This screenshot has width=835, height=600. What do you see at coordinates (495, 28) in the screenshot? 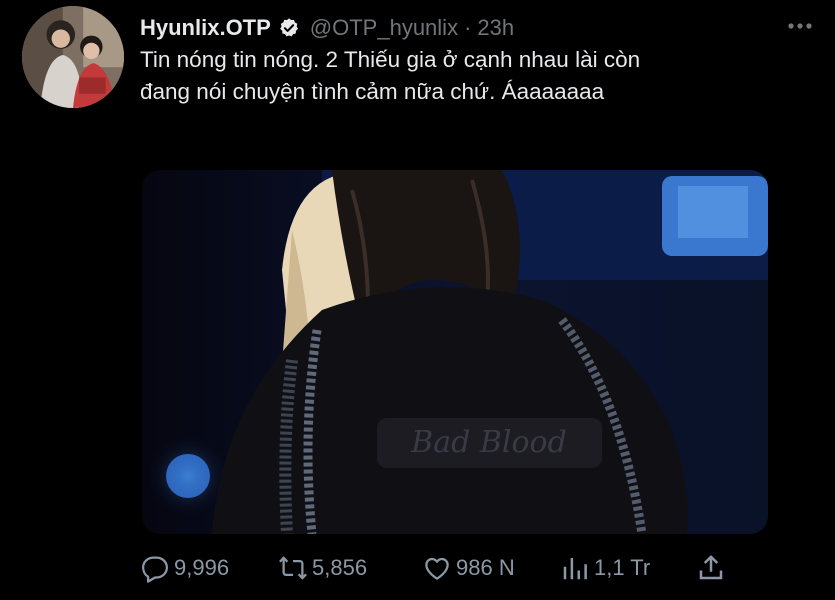
I see `tweet-time: 23h` at bounding box center [495, 28].